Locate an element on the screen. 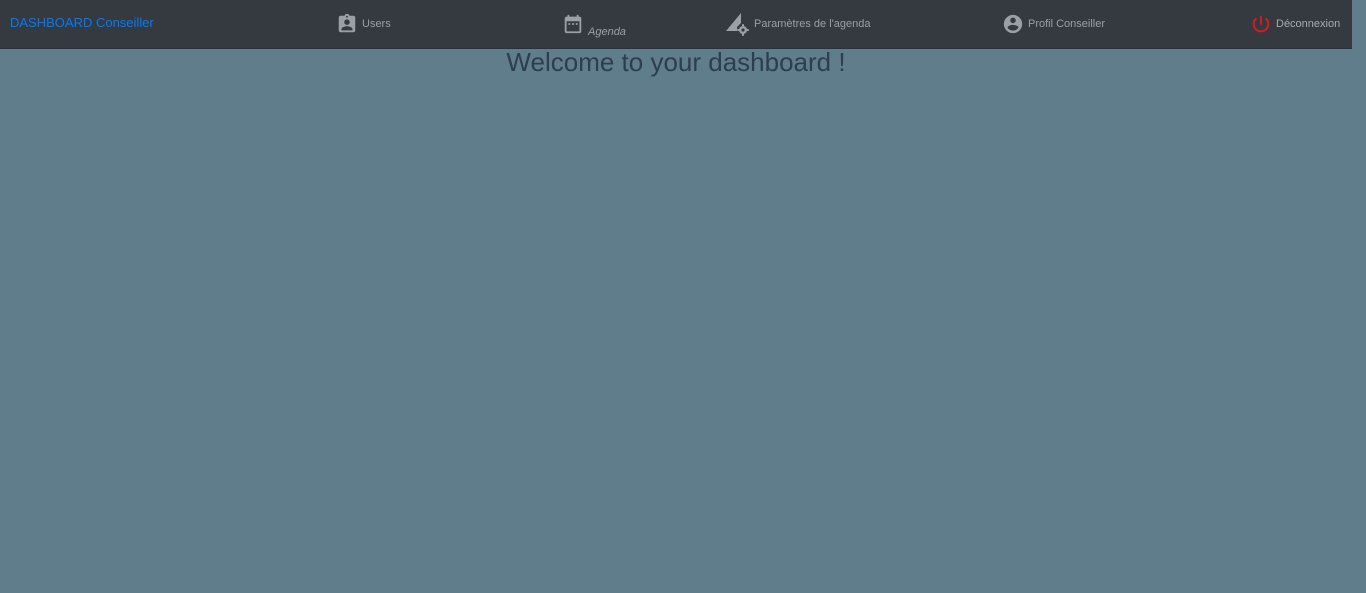  nav-item-agenda-settings: Paramètres de l'agenda is located at coordinates (797, 24).